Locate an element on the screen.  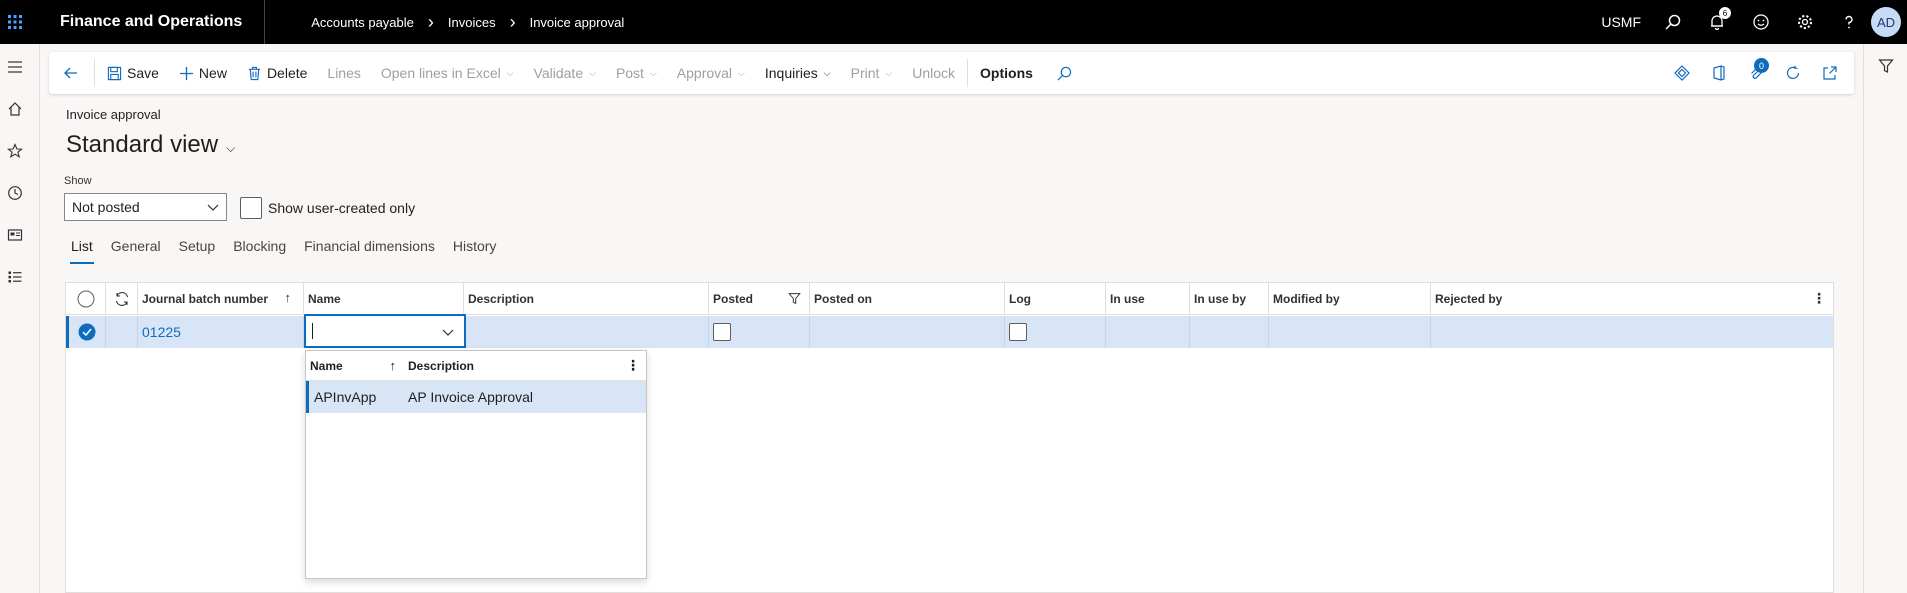
action-pane-right-icons: 0 is located at coordinates (1755, 73).